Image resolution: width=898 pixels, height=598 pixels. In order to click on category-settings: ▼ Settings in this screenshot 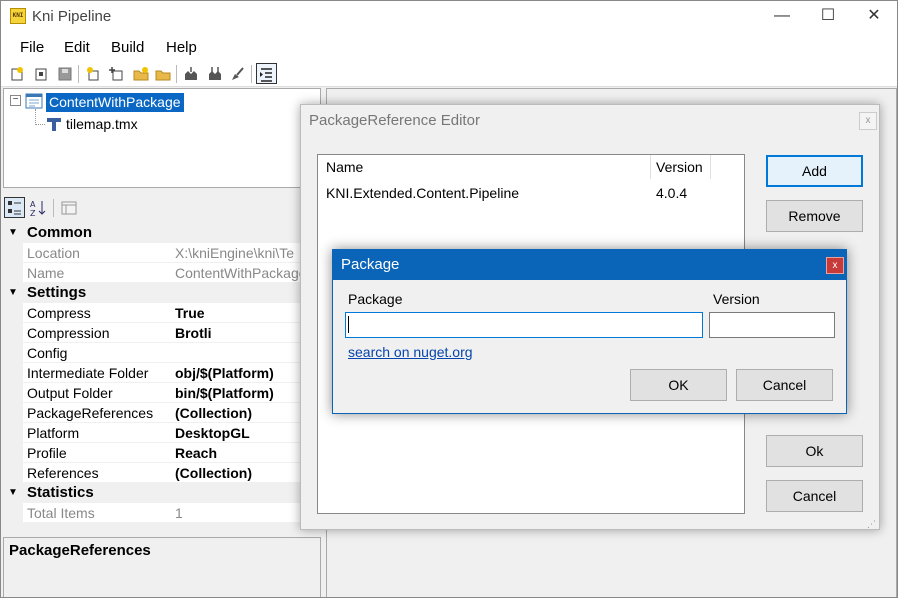, I will do `click(151, 293)`.